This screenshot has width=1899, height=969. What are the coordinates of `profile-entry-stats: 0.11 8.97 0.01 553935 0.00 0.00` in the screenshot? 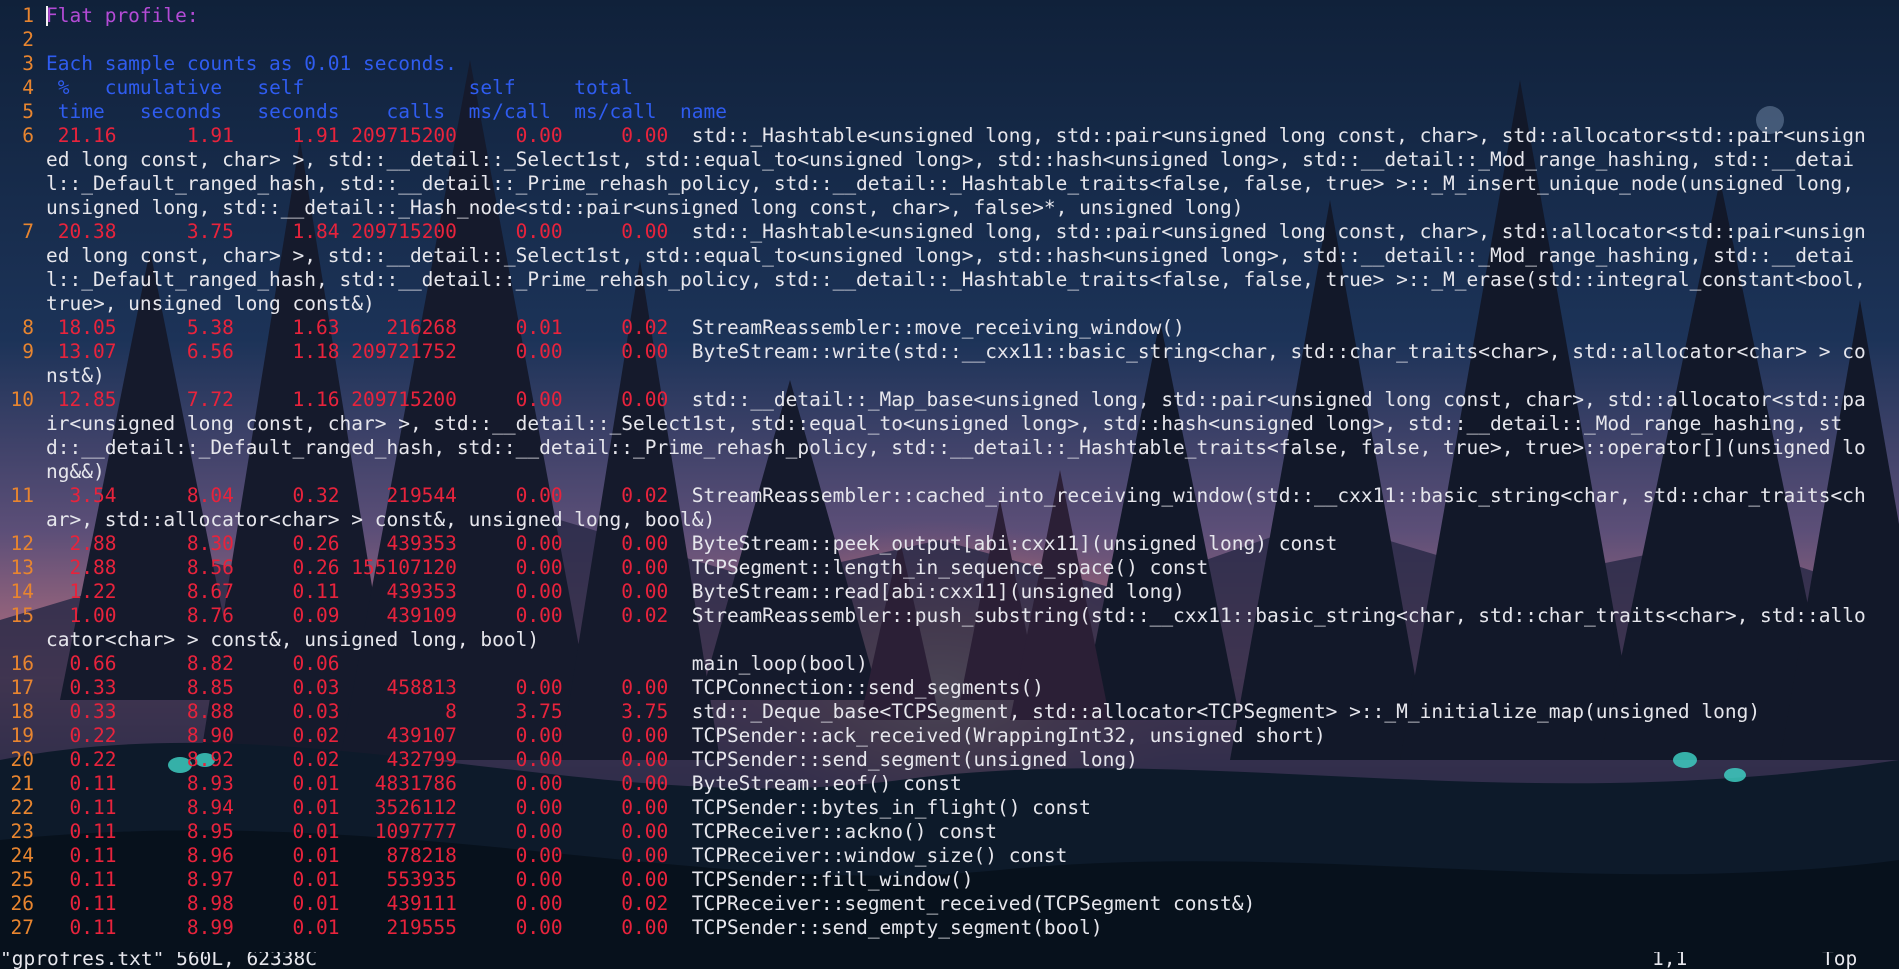 It's located at (369, 879).